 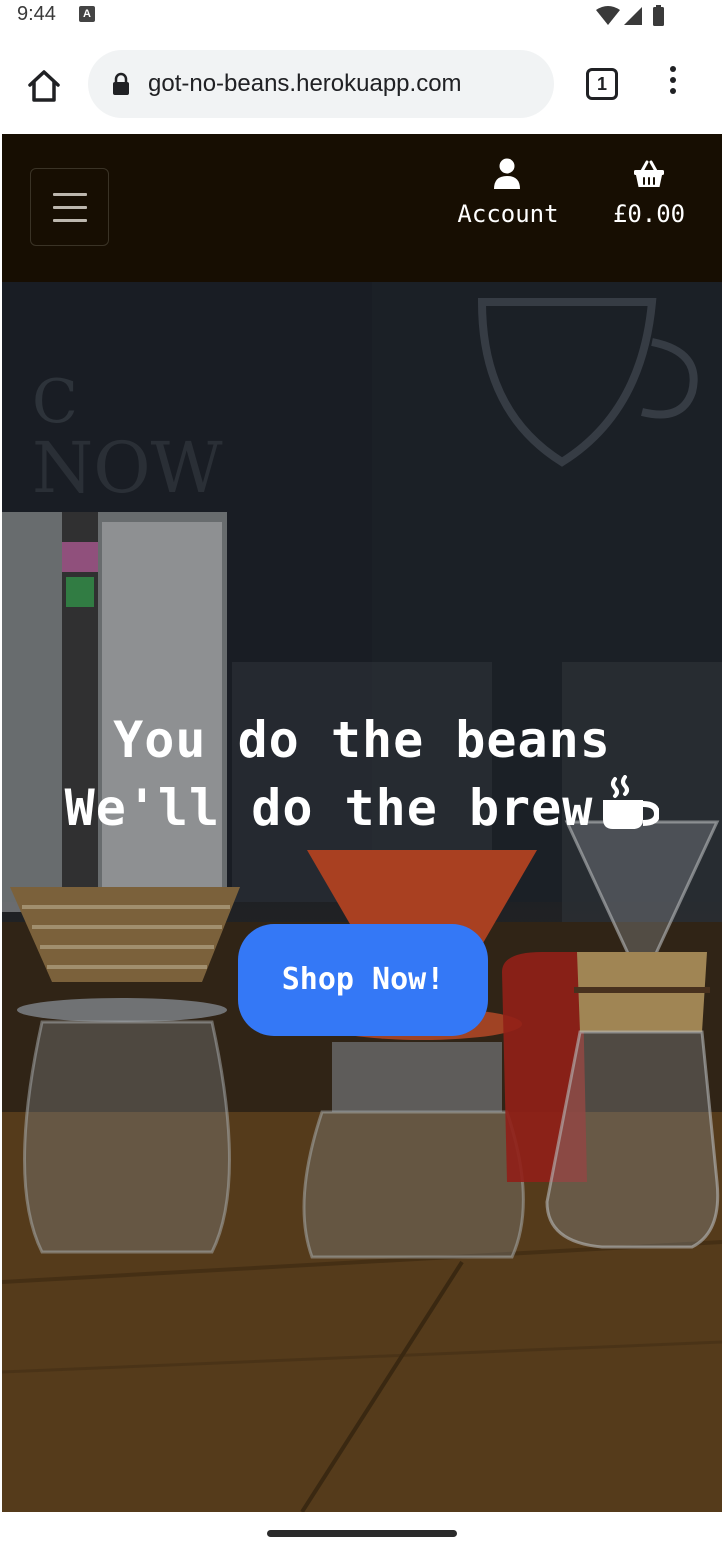 What do you see at coordinates (508, 214) in the screenshot?
I see `account-label: Account` at bounding box center [508, 214].